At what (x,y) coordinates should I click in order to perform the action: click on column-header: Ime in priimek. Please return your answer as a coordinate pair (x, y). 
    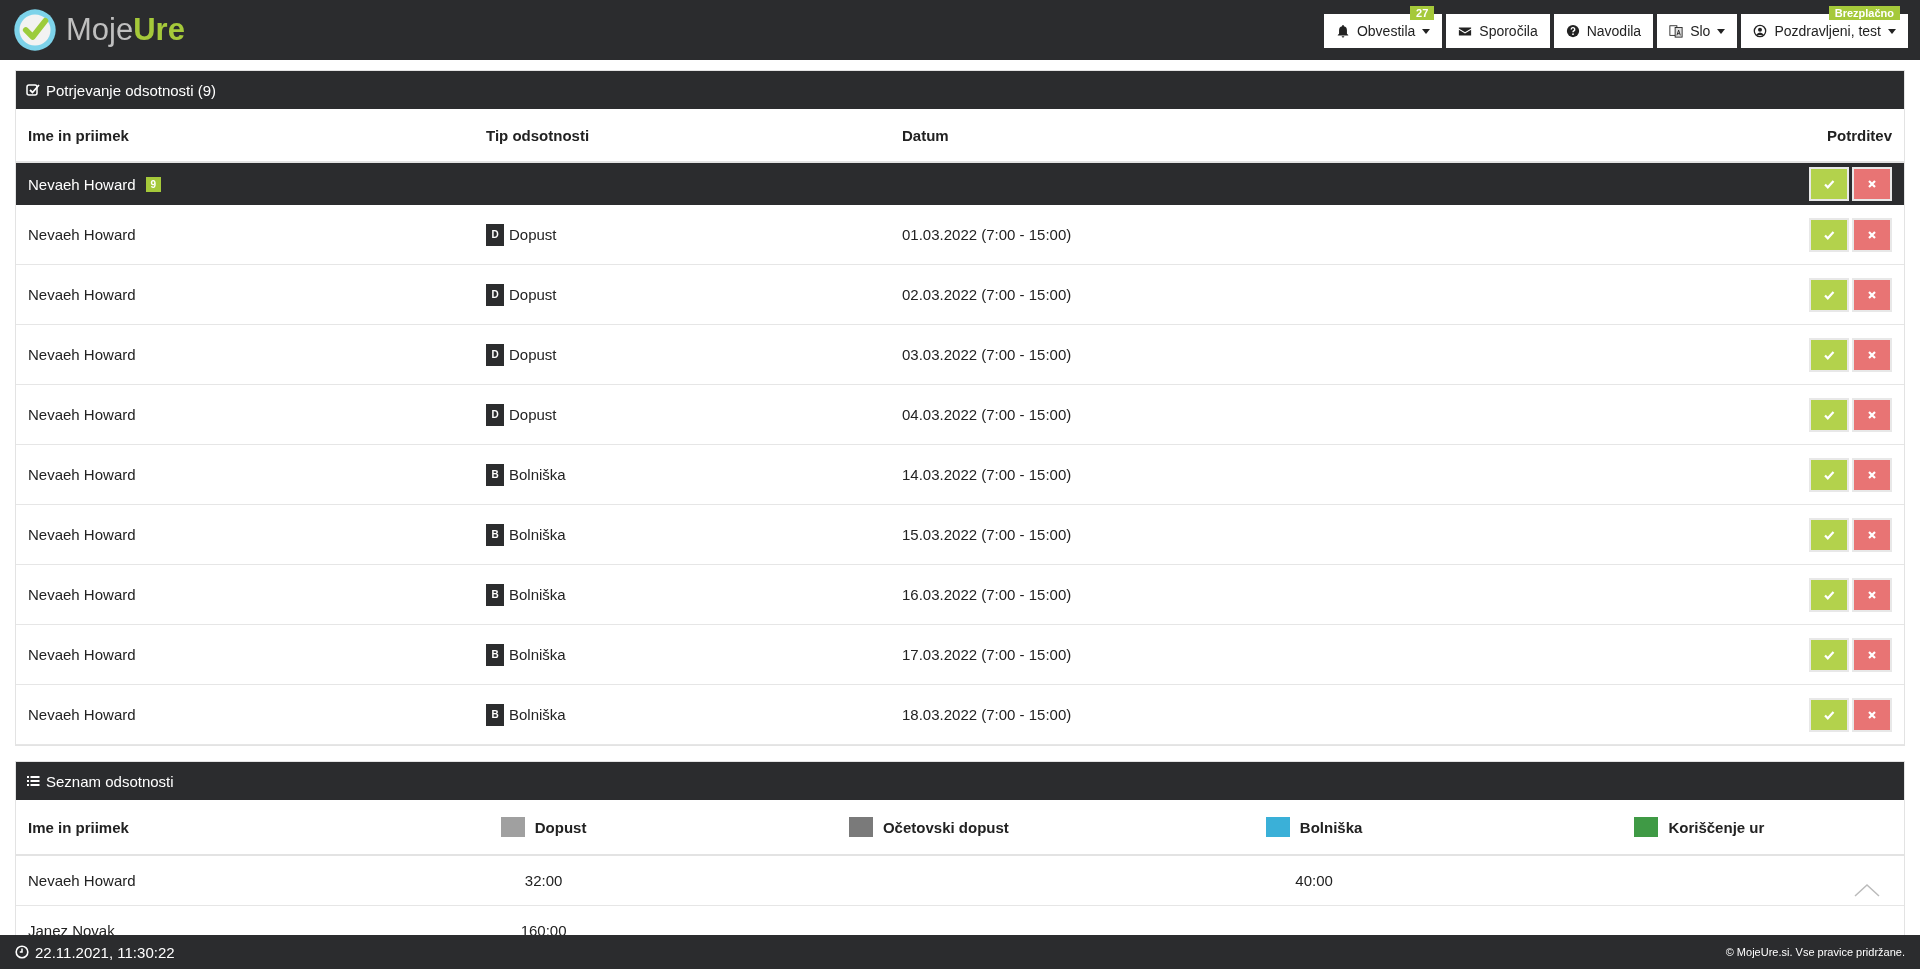
    Looking at the image, I should click on (79, 827).